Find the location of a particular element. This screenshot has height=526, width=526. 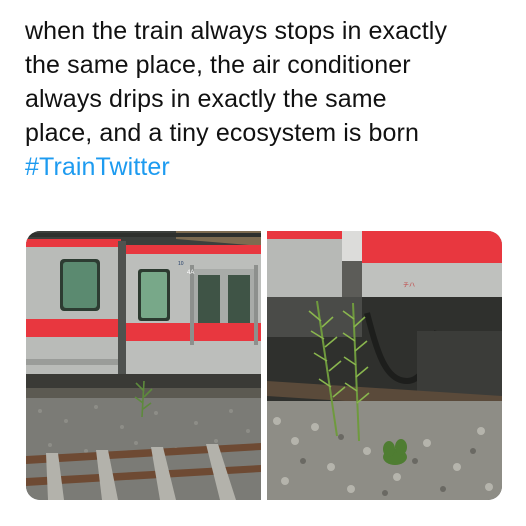

hashtag-link: #TrainTwitter is located at coordinates (265, 167).